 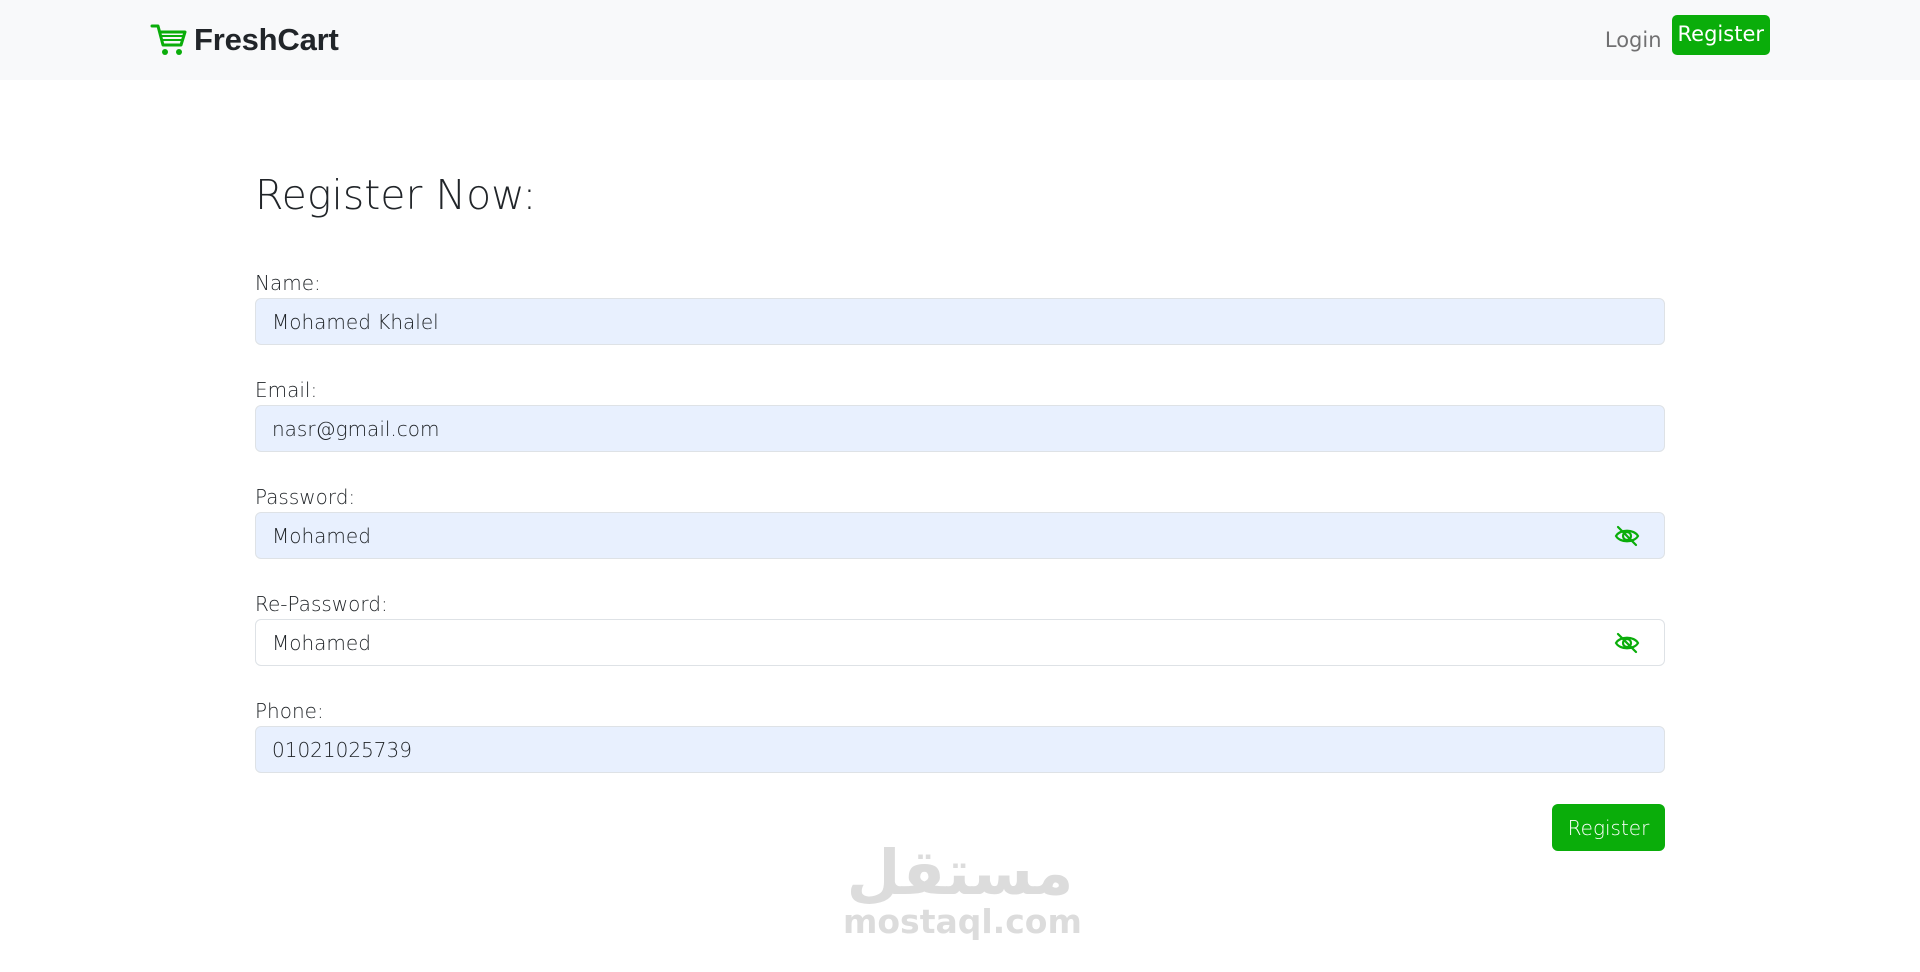 I want to click on phone-label: Phone:, so click(x=289, y=711).